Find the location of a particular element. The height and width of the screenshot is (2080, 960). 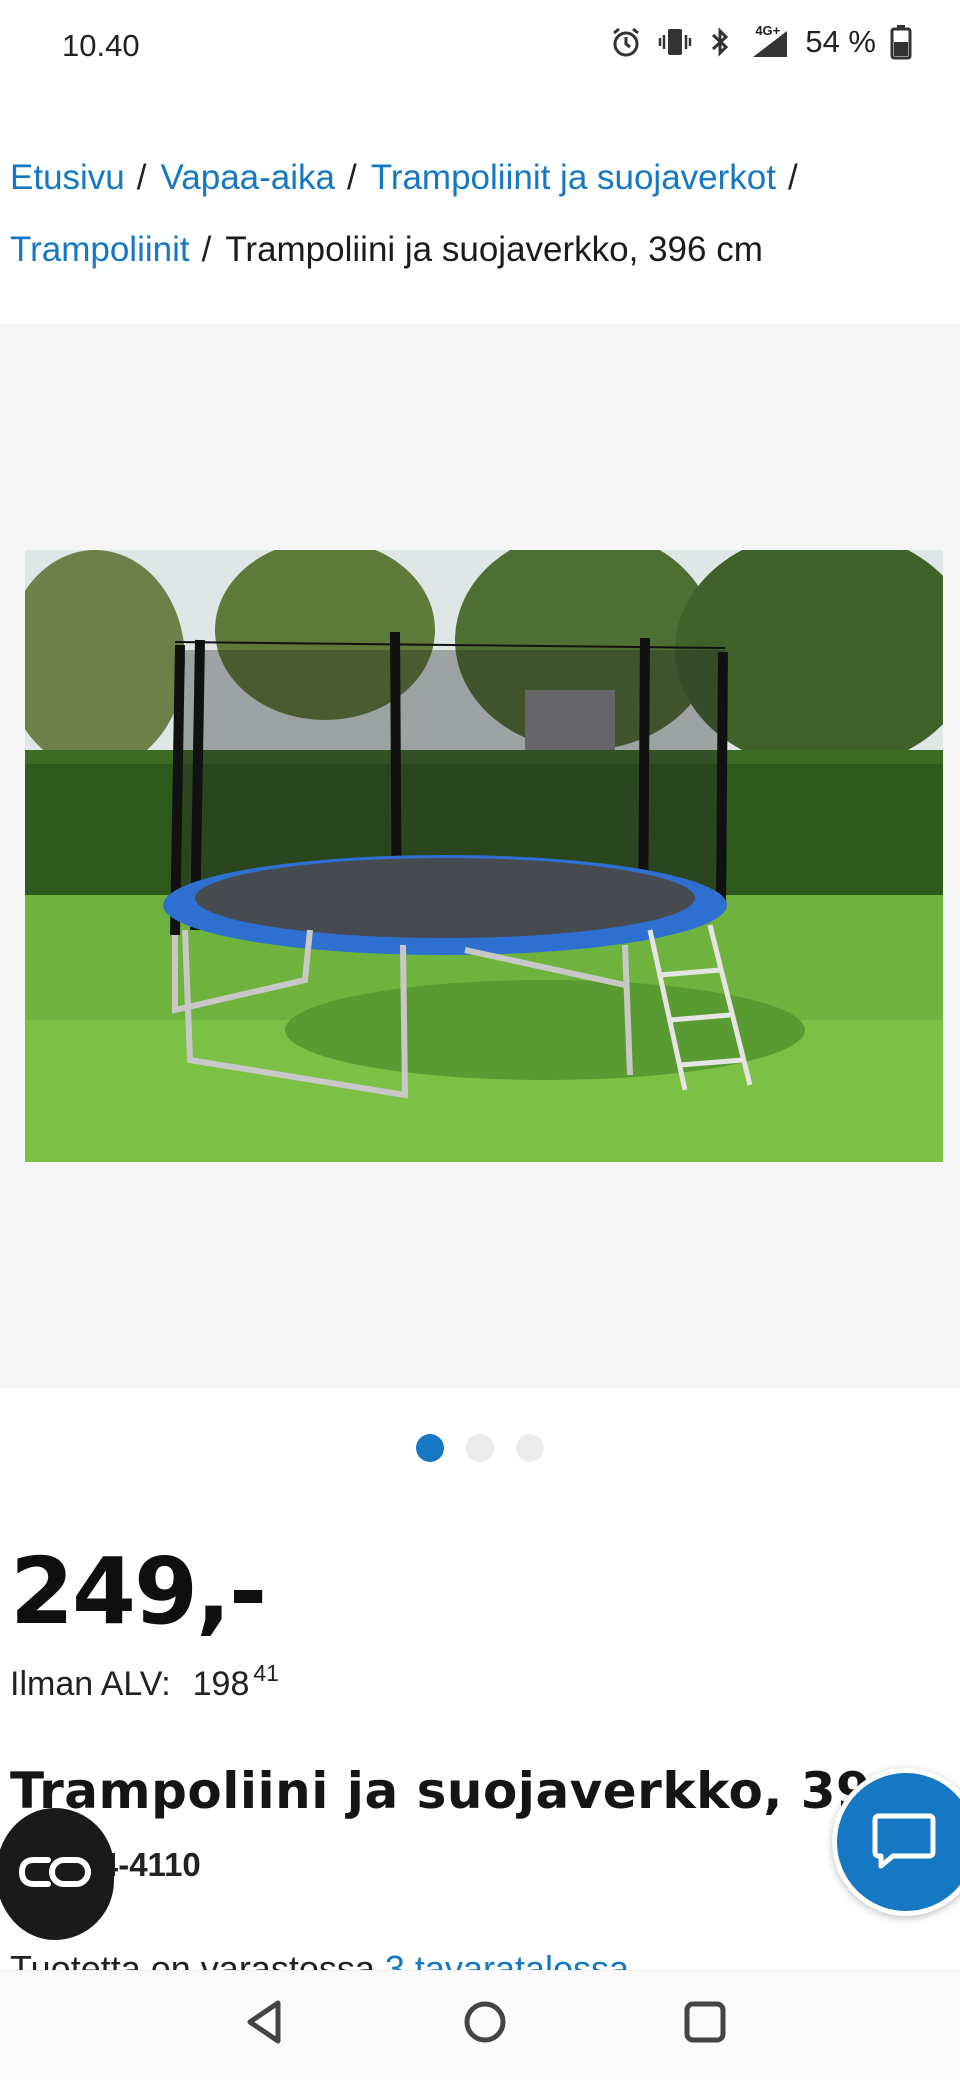

signal-icon: 4G+ is located at coordinates (769, 41).